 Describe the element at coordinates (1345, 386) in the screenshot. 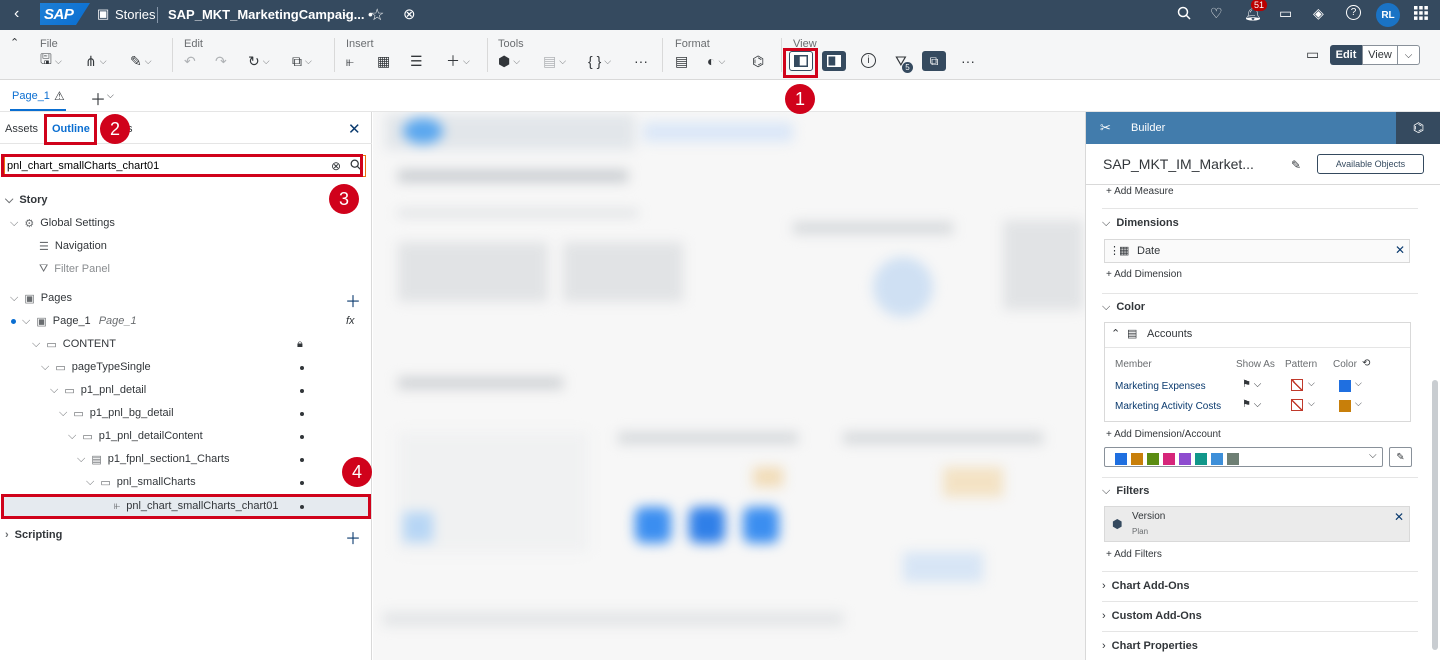

I see `member-color-swatch` at that location.